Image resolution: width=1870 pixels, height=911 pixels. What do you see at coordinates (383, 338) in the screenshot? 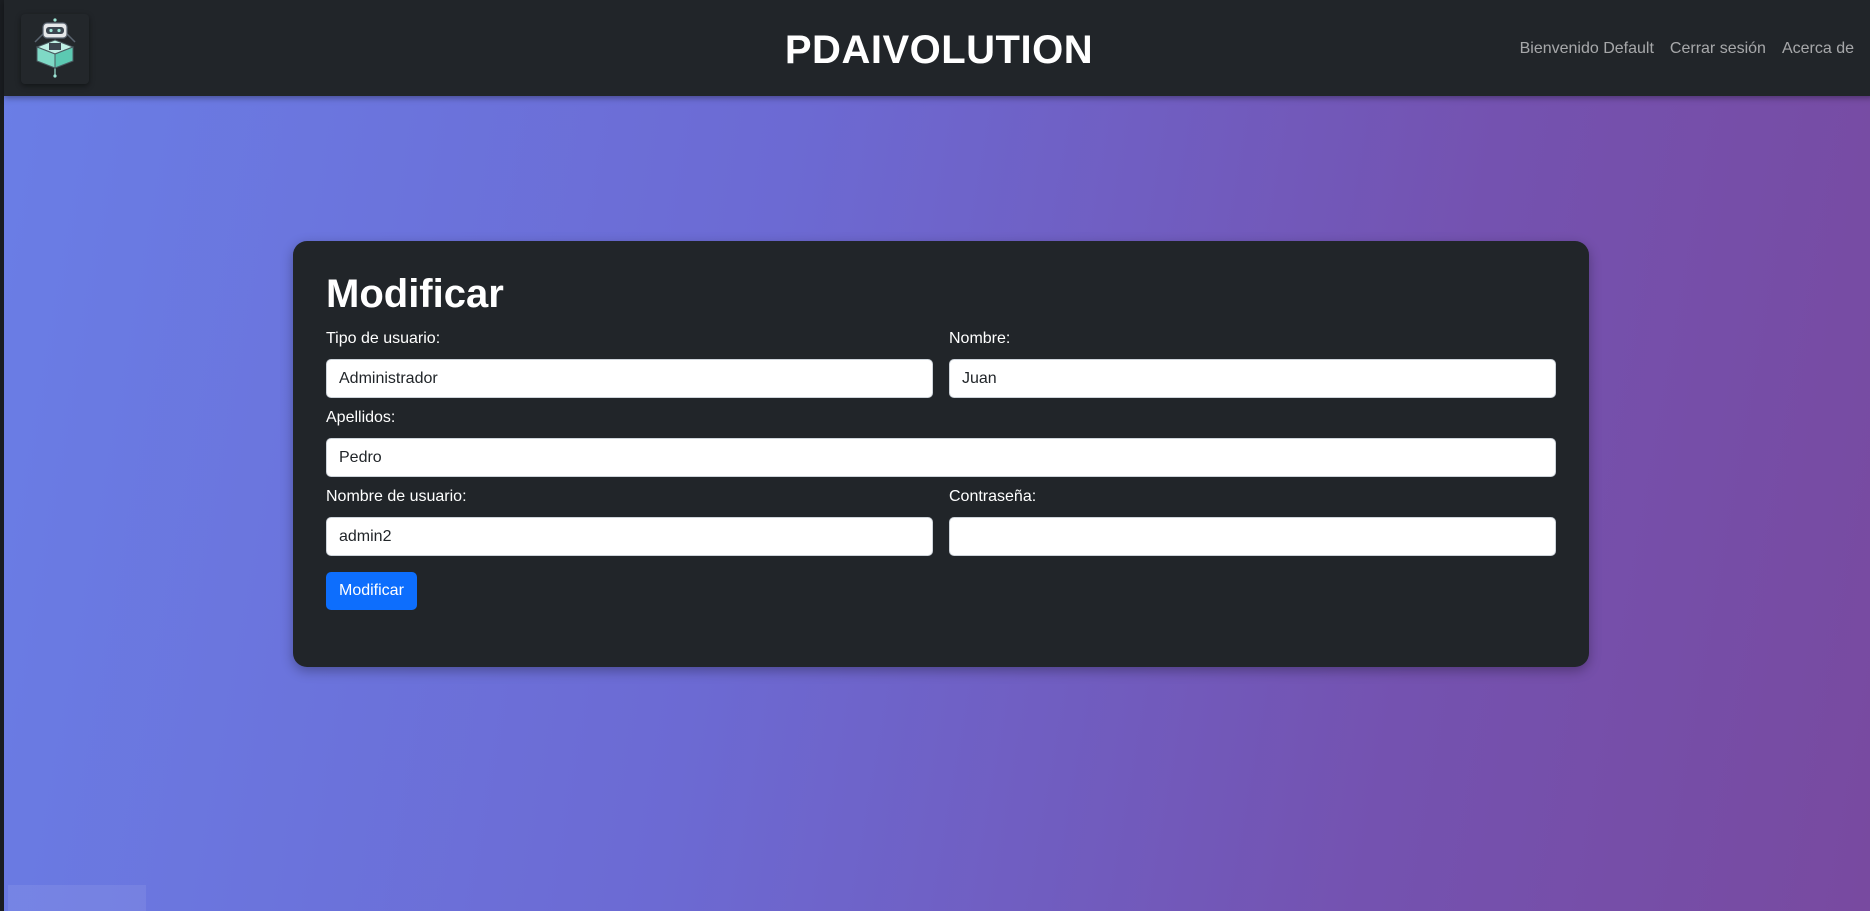
I see `tipo-usuario-label: Tipo de usuario:` at bounding box center [383, 338].